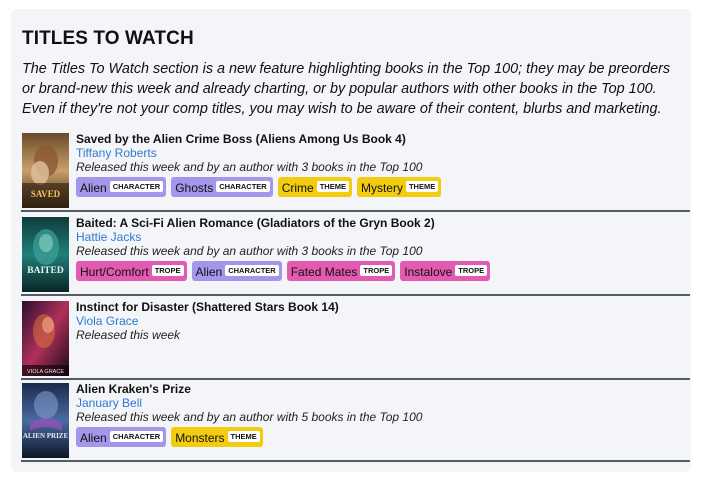 The width and height of the screenshot is (703, 492). I want to click on author-link: Hattie Jacks, so click(383, 237).